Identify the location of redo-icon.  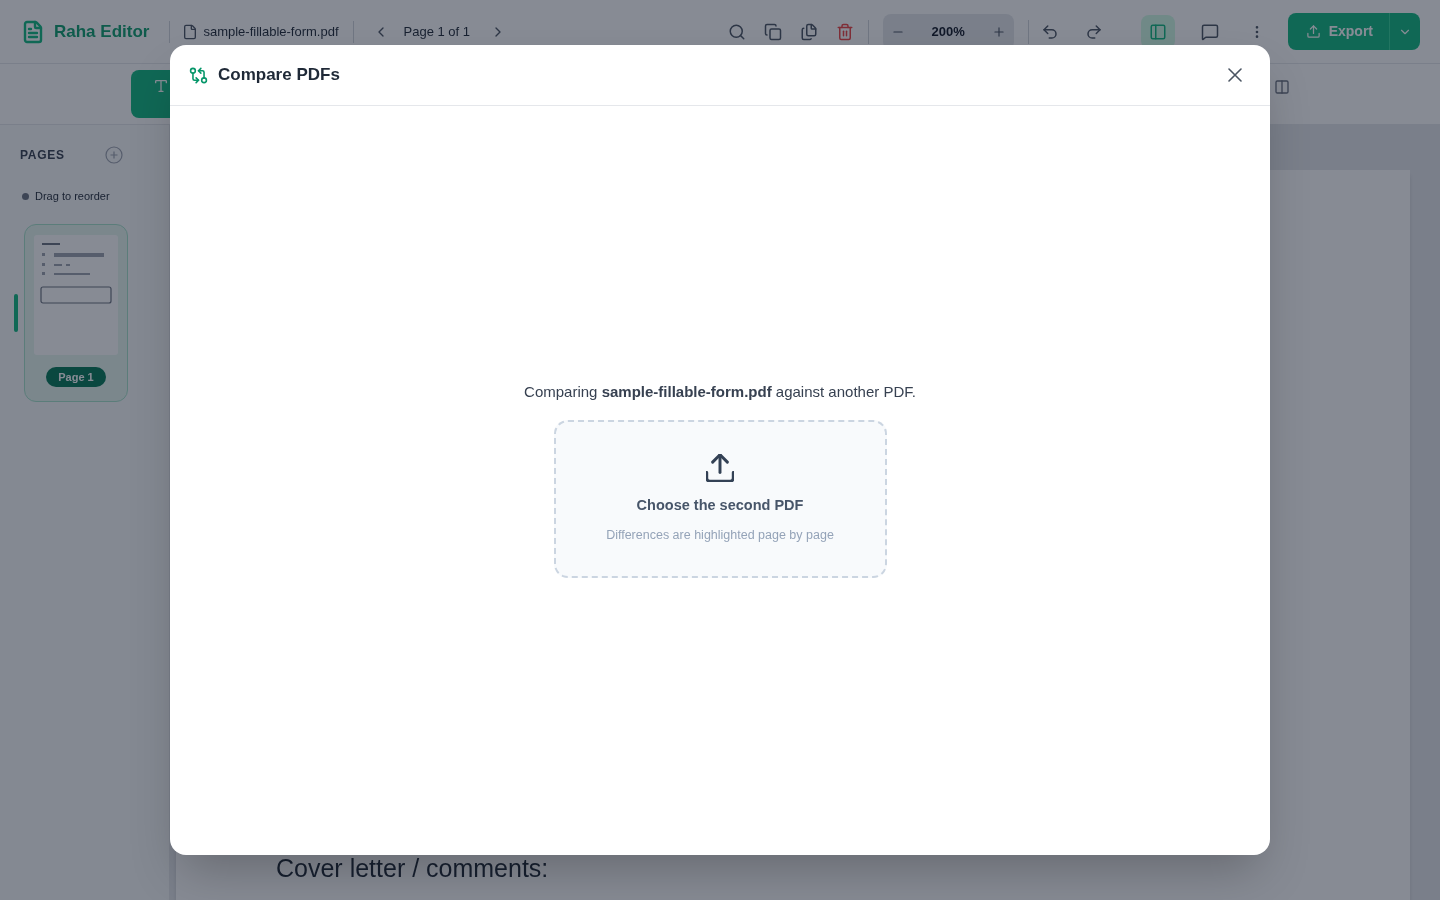
(1093, 31).